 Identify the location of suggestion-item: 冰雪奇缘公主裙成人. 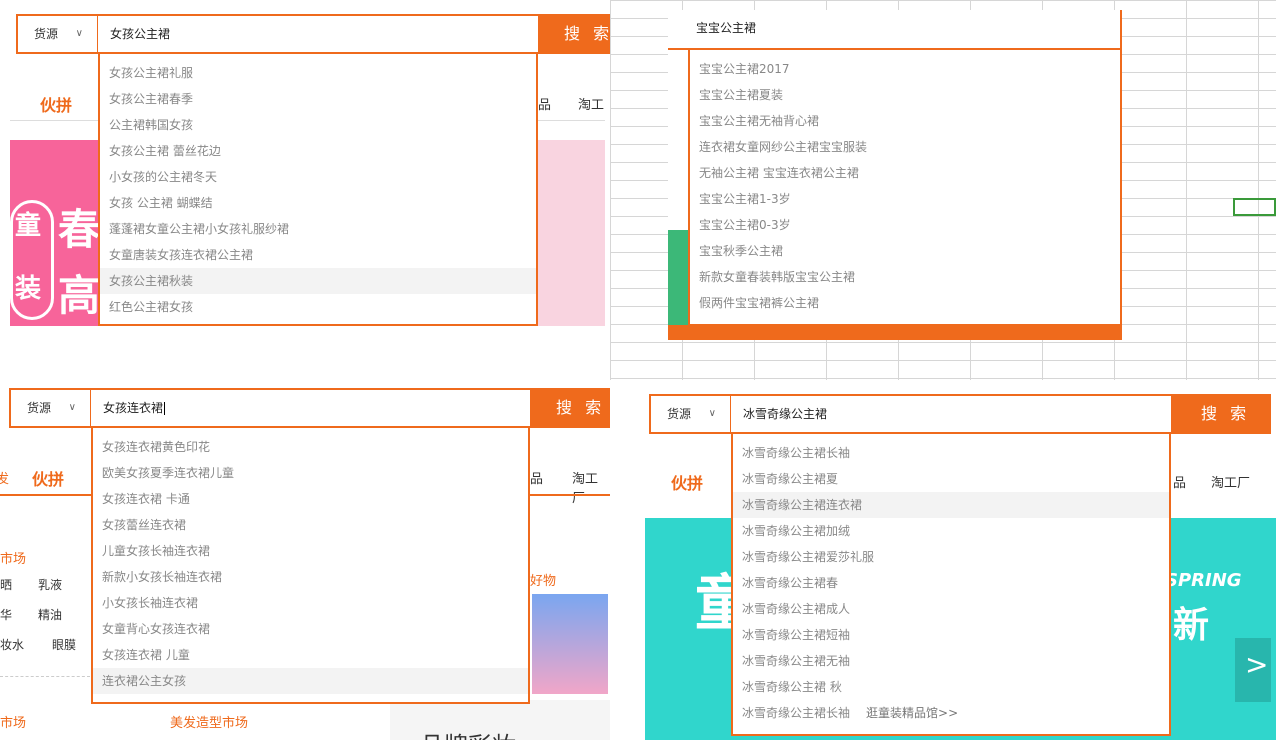
(951, 609).